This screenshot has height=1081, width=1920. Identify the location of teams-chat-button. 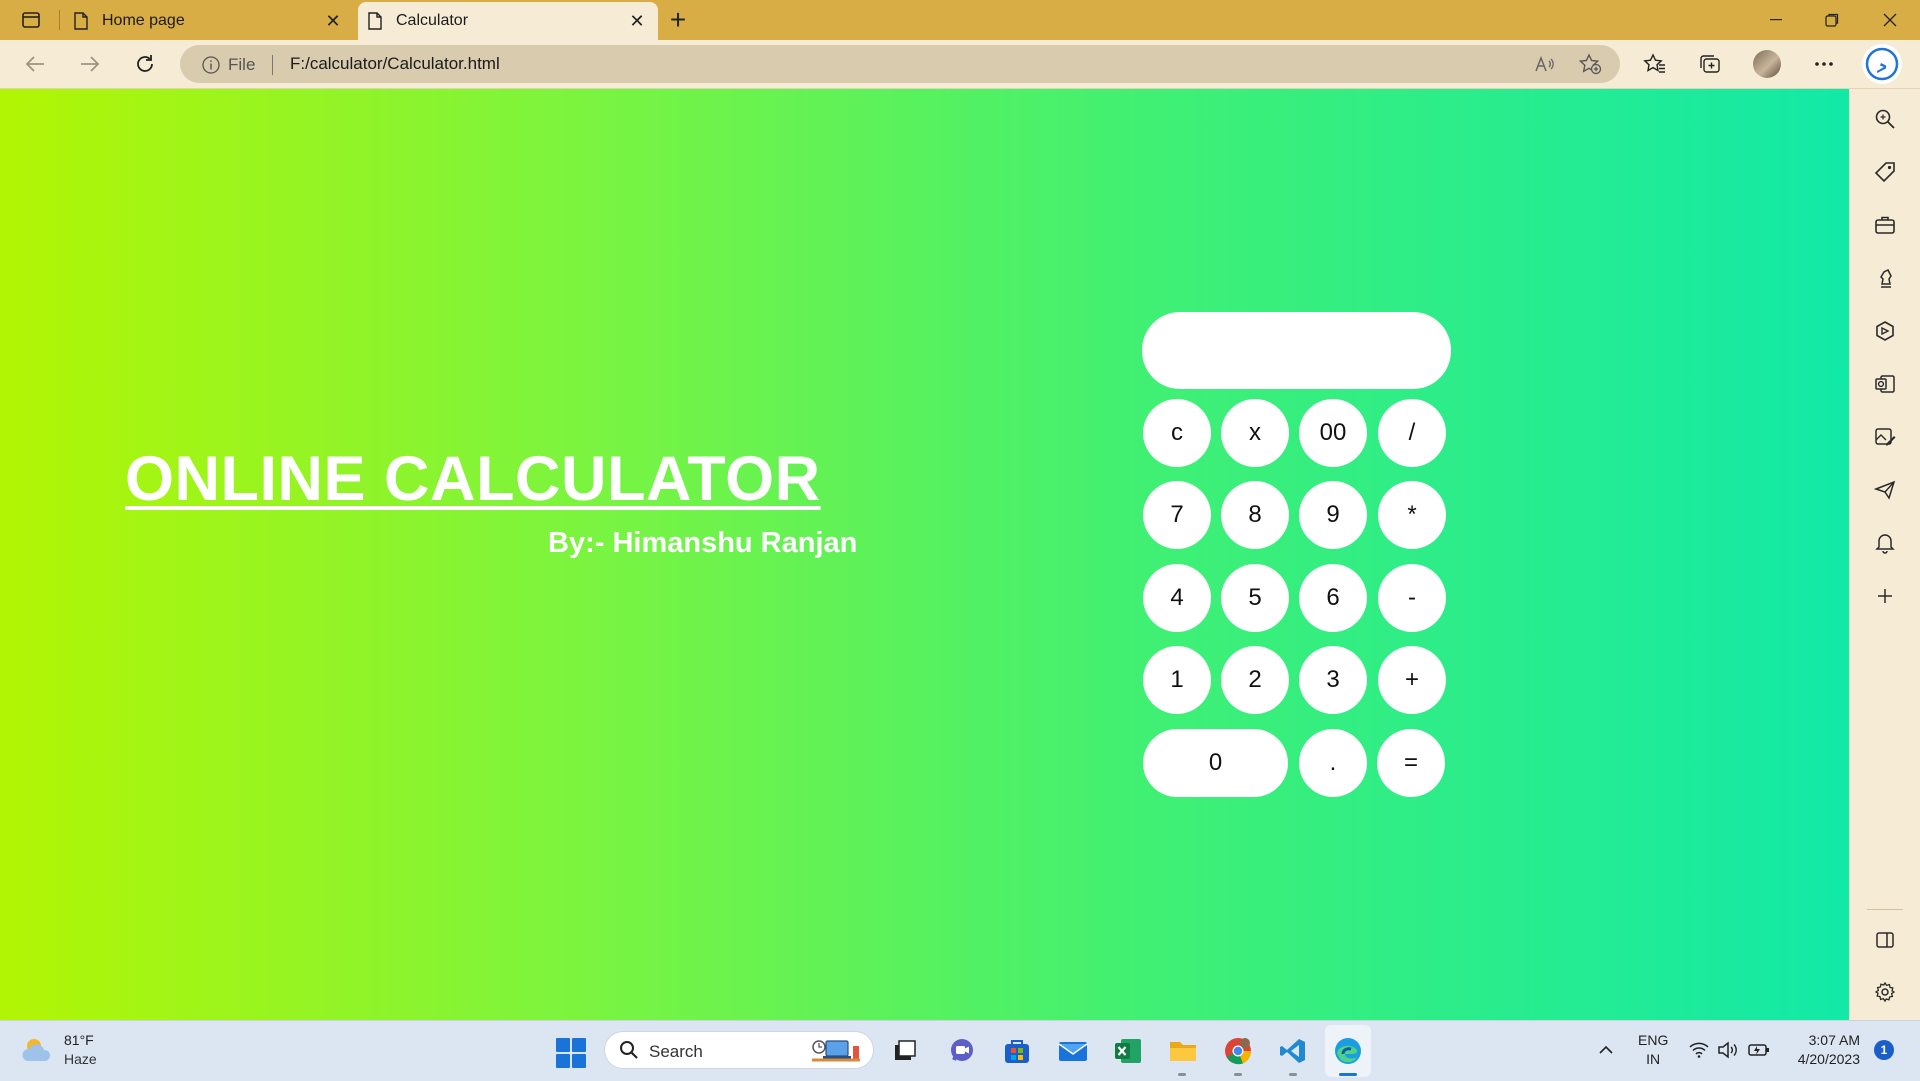
(962, 1051).